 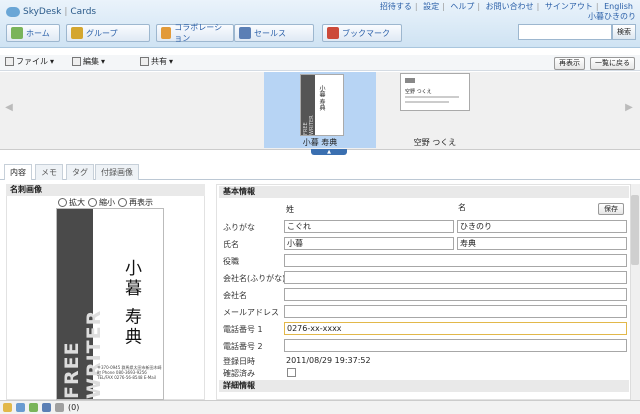 I want to click on basic-info-section: 基本情報, so click(x=424, y=192).